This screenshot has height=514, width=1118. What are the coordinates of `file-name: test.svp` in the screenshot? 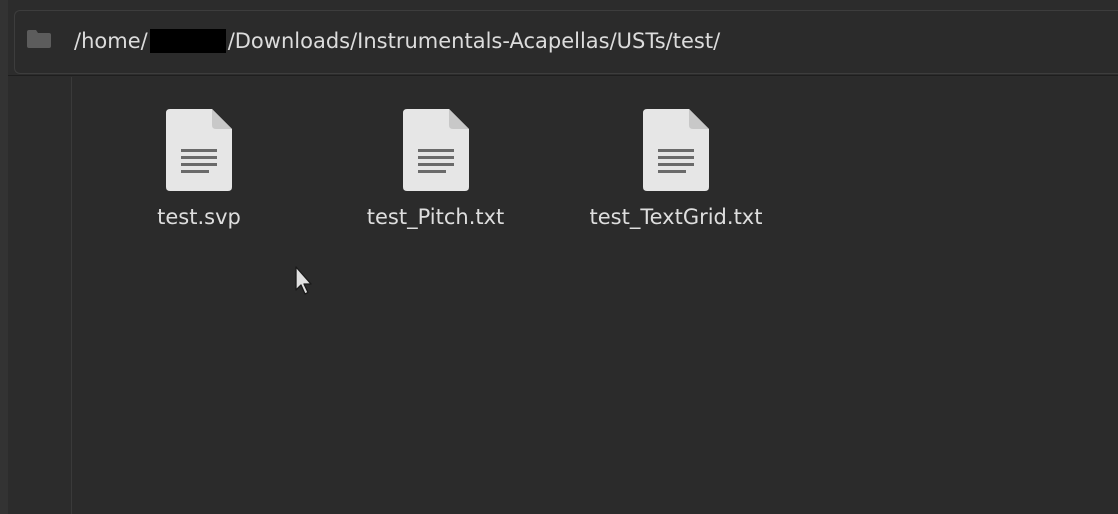 It's located at (199, 217).